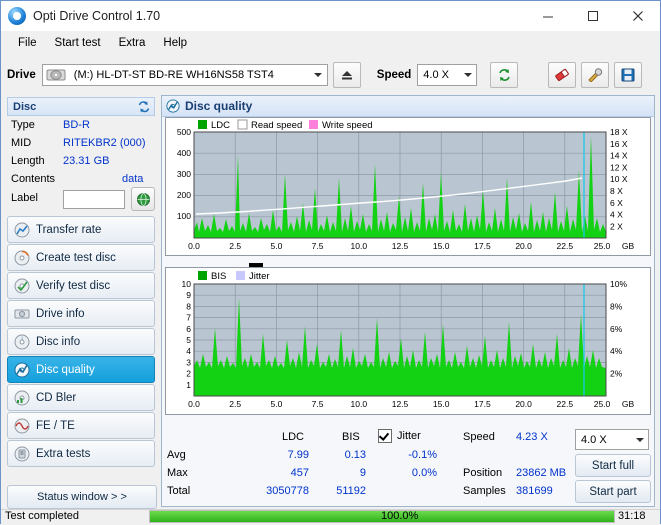 This screenshot has height=525, width=661. Describe the element at coordinates (619, 156) in the screenshot. I see `svg-text: 14 X` at that location.